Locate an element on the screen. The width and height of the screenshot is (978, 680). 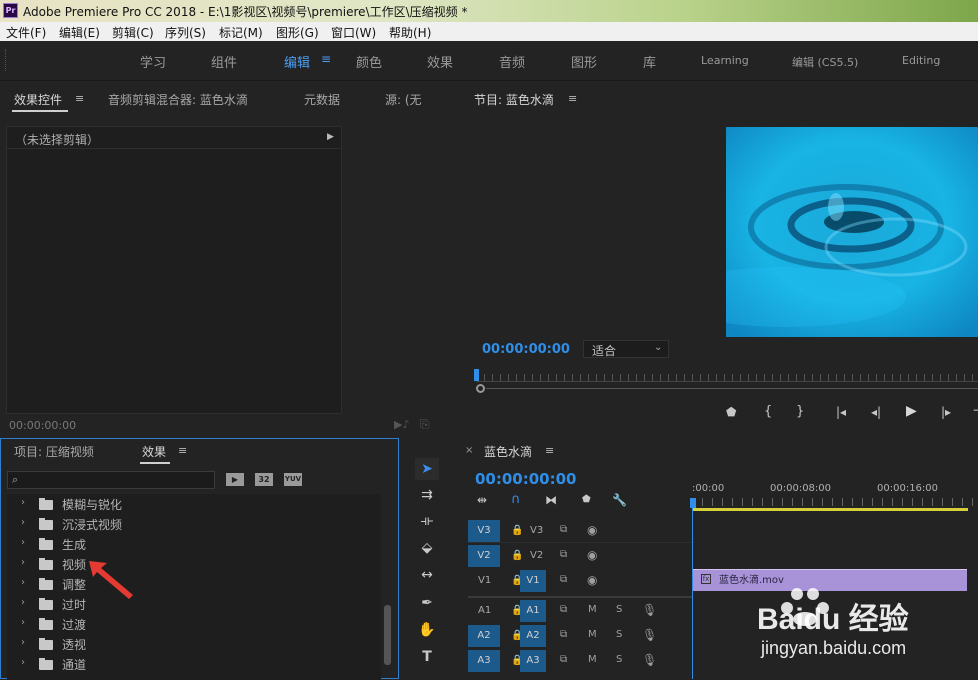
list-item: › 生成 is located at coordinates (194, 544).